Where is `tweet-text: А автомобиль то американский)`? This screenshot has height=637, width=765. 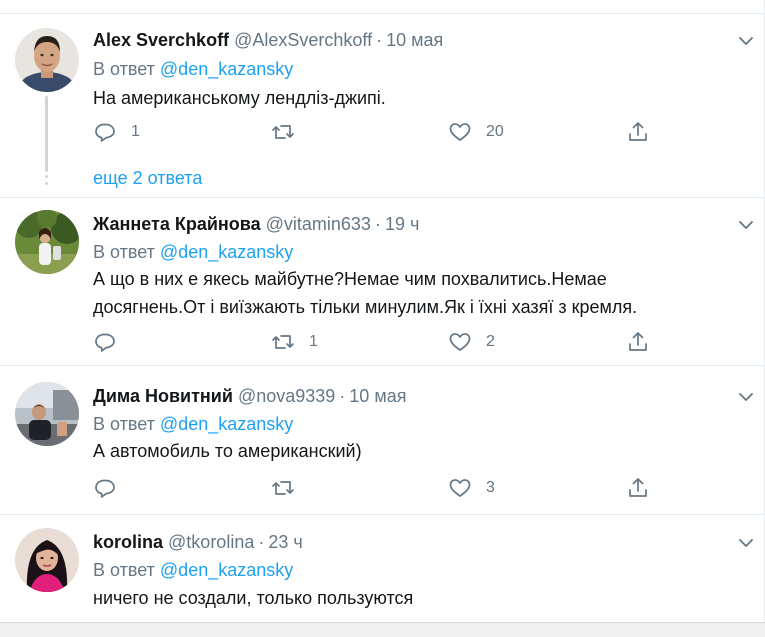 tweet-text: А автомобиль то американский) is located at coordinates (227, 451).